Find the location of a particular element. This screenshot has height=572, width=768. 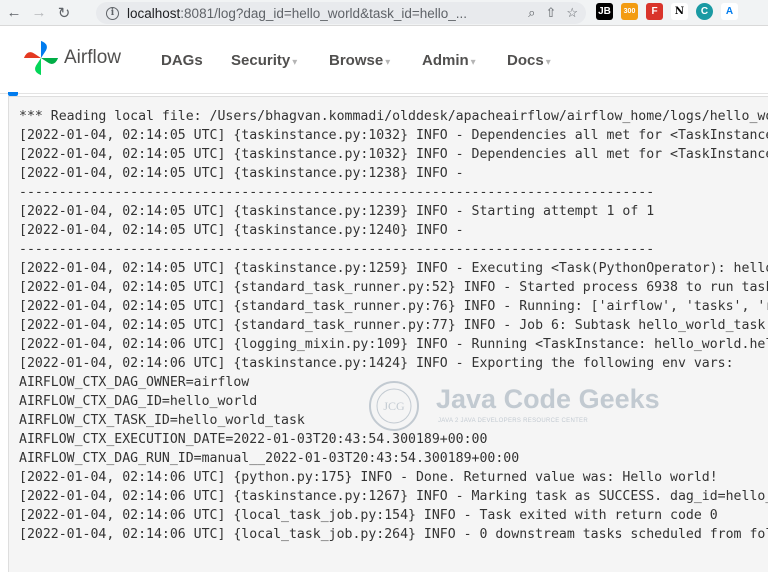

watermark-subtitle: JAVA 2 JAVA DEVELOPERS RESOURCE CENTER is located at coordinates (513, 421).